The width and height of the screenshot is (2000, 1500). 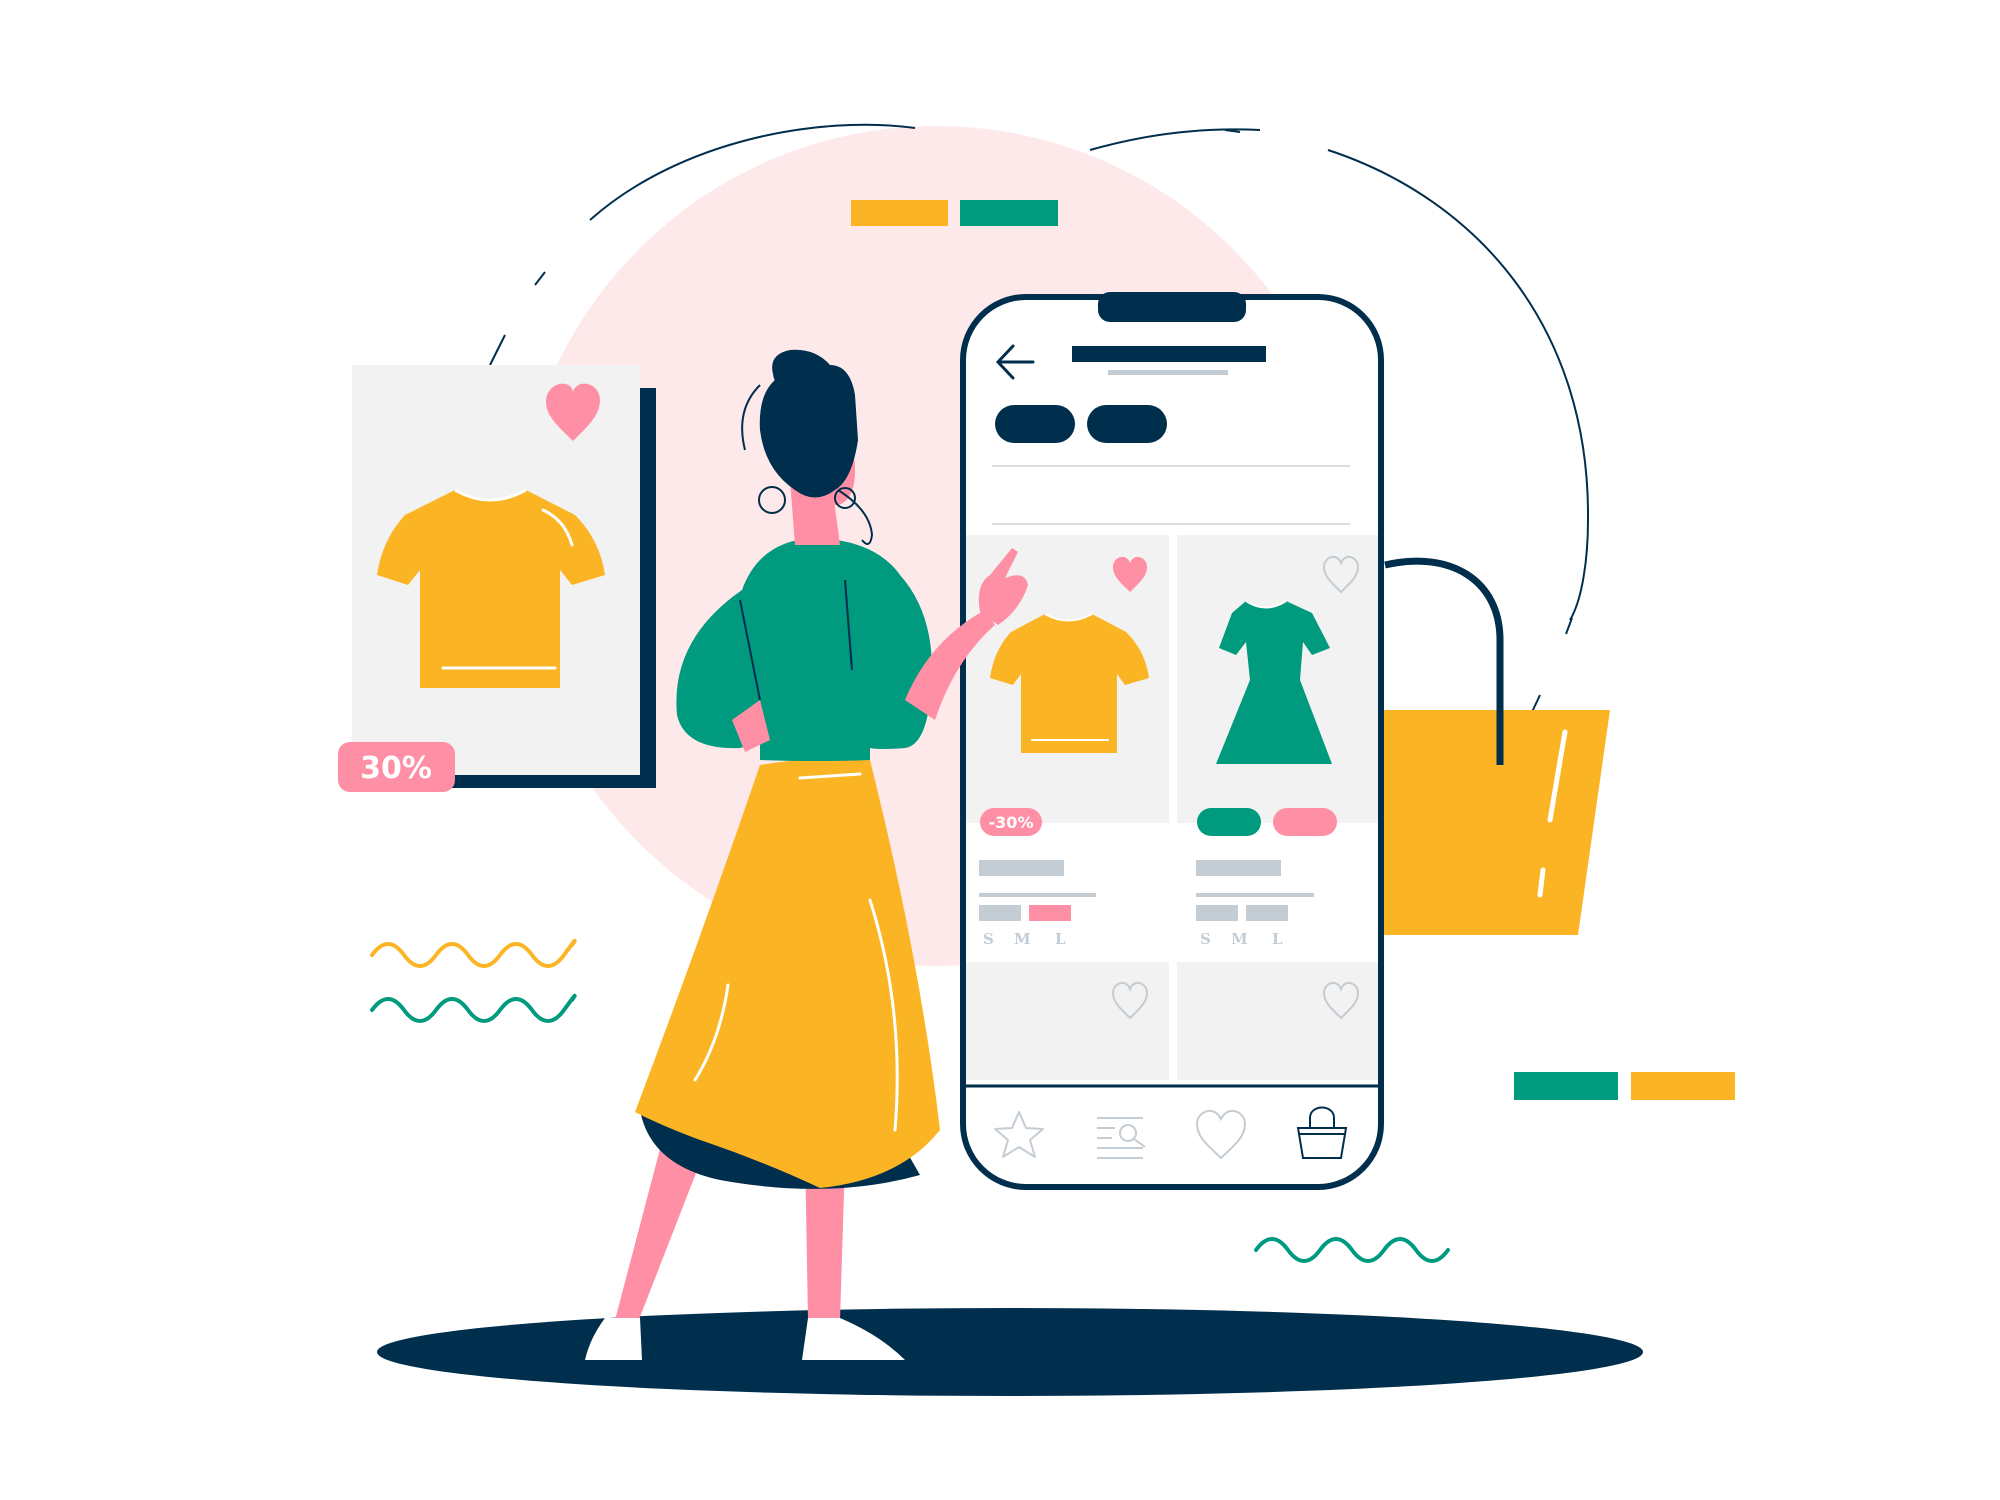 I want to click on page-title-placeholder, so click(x=1169, y=354).